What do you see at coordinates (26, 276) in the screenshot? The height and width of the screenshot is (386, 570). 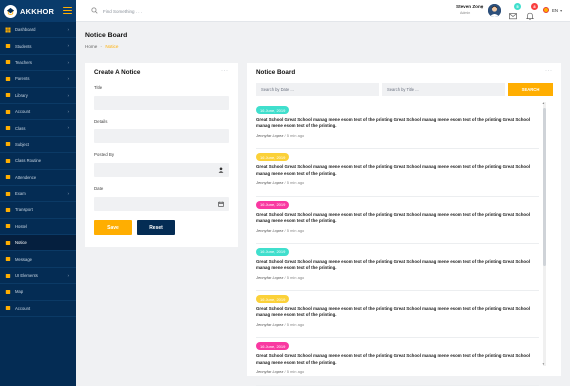 I see `sidebar-item-label: UI Elements` at bounding box center [26, 276].